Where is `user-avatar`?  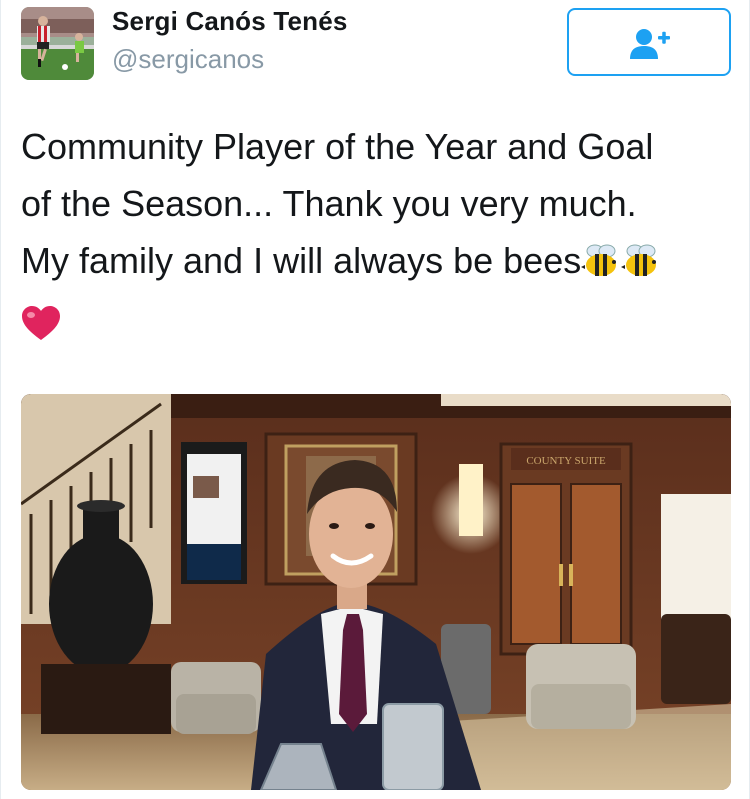 user-avatar is located at coordinates (57, 43).